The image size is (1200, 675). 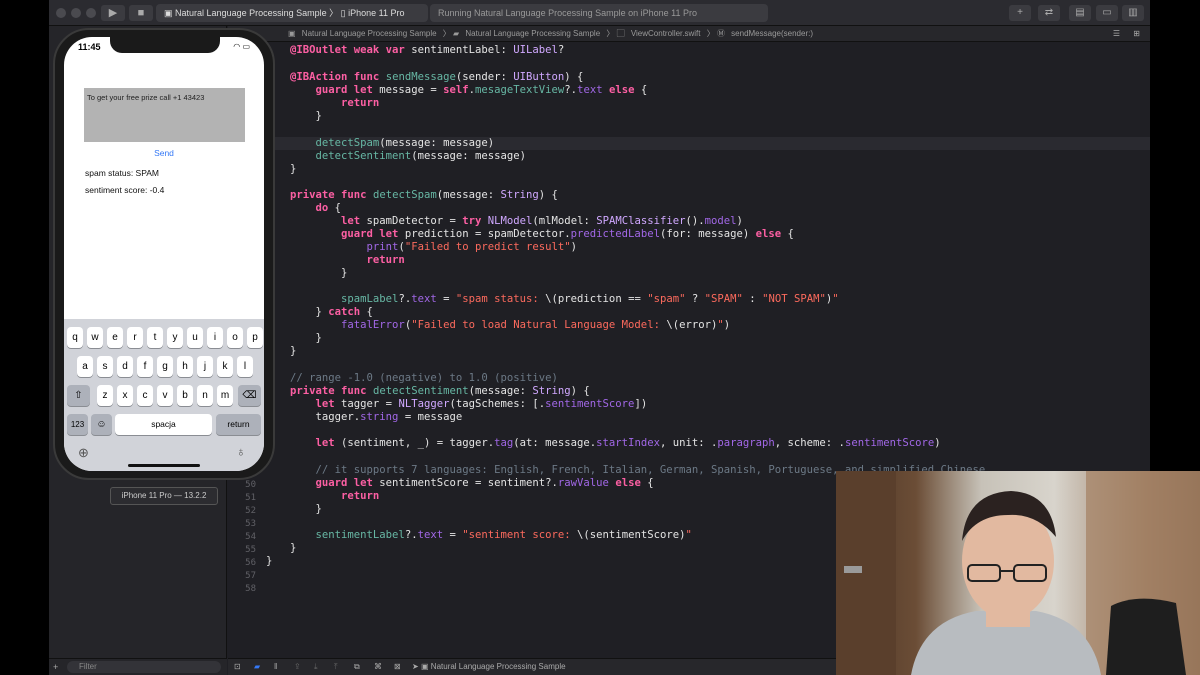 What do you see at coordinates (456, 33) in the screenshot?
I see `folder-icon: ▰` at bounding box center [456, 33].